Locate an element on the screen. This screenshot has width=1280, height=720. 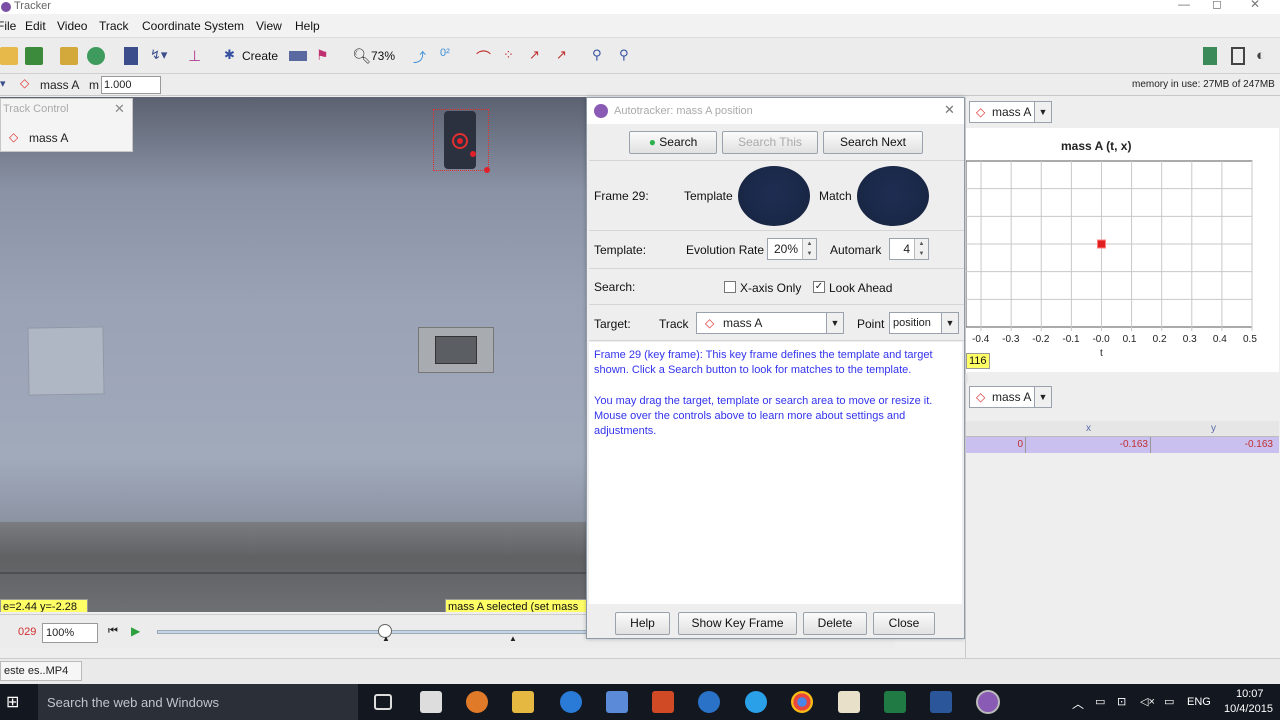
open-folder-icon is located at coordinates (9, 56).